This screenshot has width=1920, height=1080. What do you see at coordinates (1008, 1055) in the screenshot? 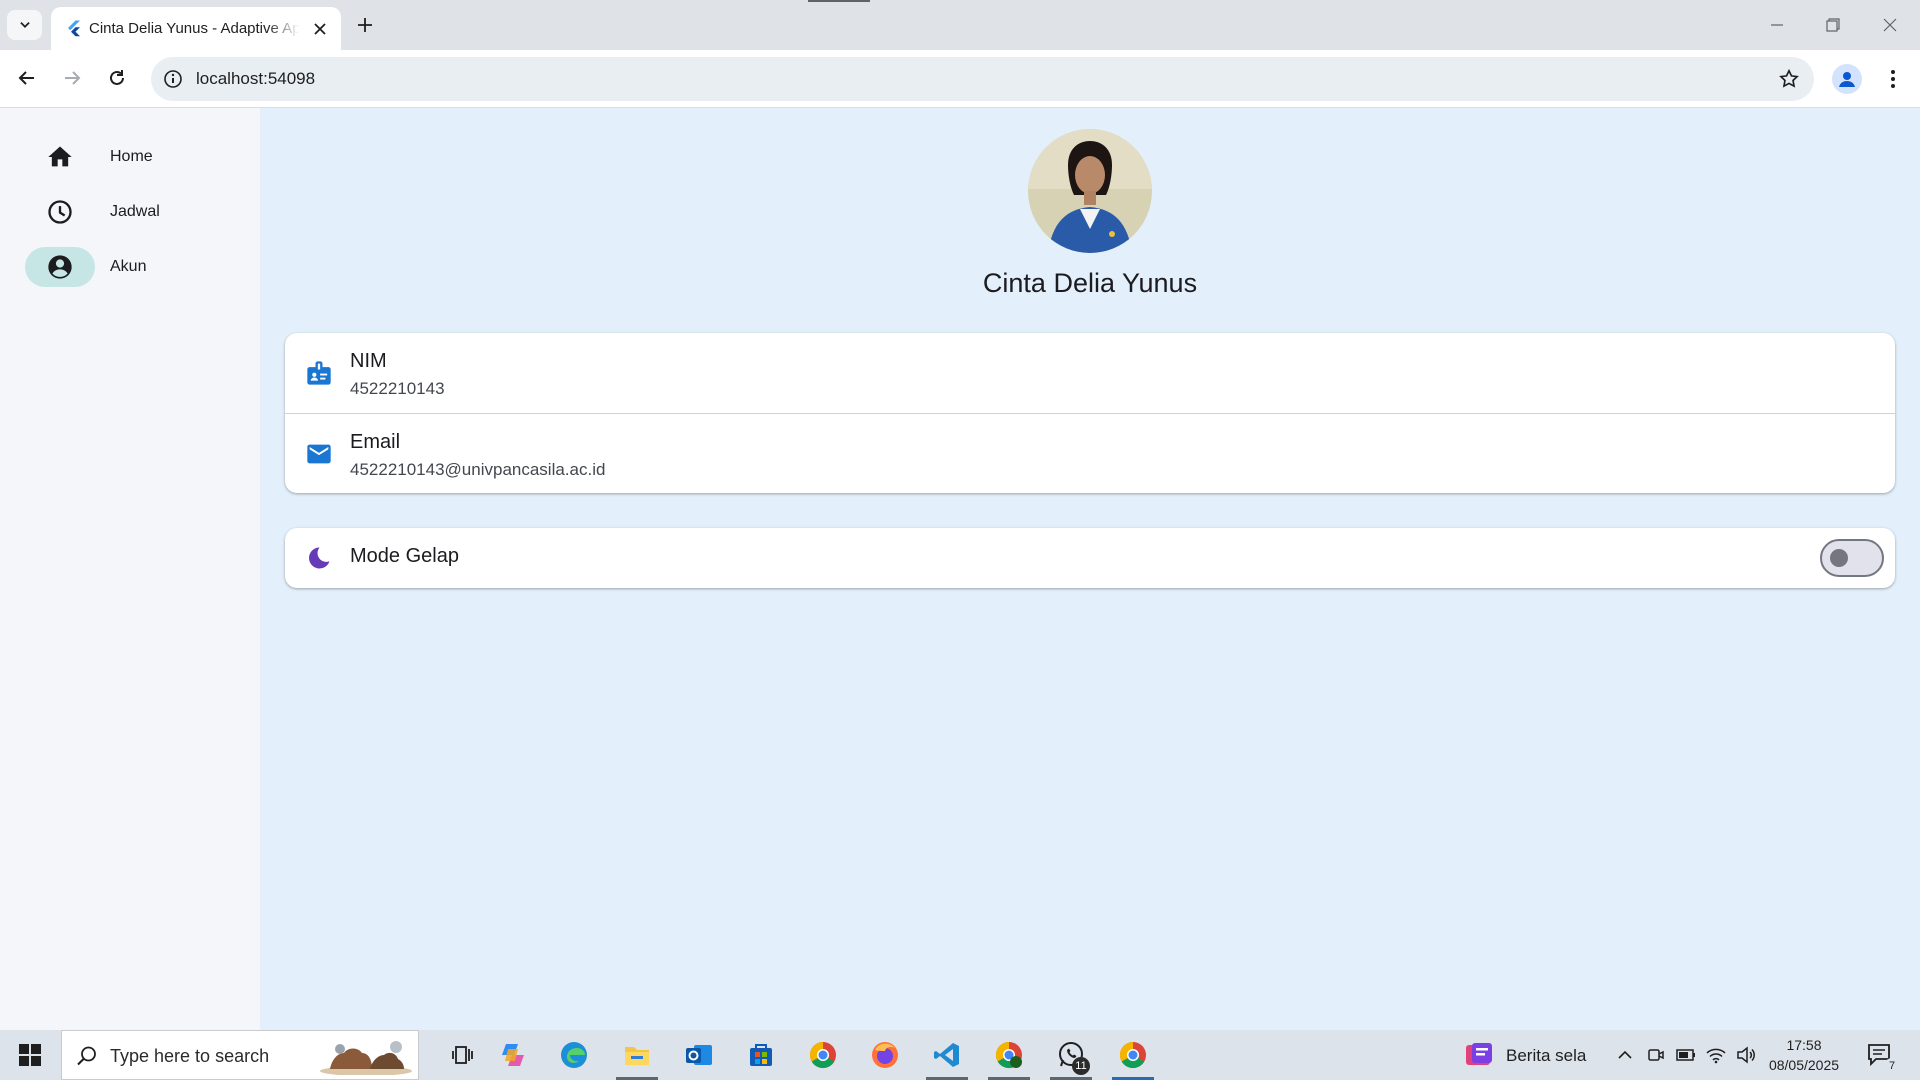
I see `chrome-profile-icon` at bounding box center [1008, 1055].